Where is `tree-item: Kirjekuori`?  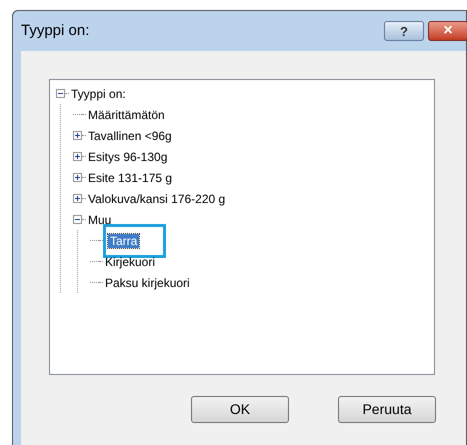 tree-item: Kirjekuori is located at coordinates (130, 261).